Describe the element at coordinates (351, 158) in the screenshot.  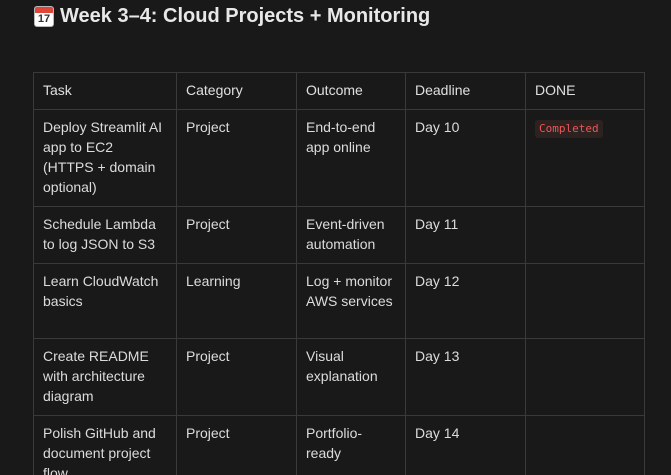
I see `outcome-cell: End-to-end app online` at that location.